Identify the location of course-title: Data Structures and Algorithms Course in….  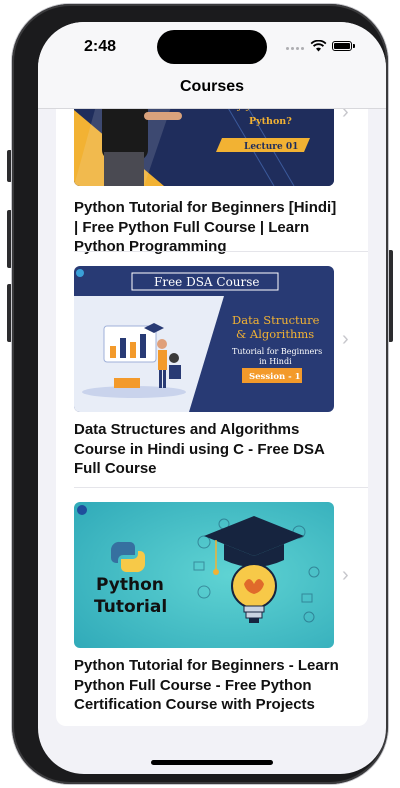
(199, 449).